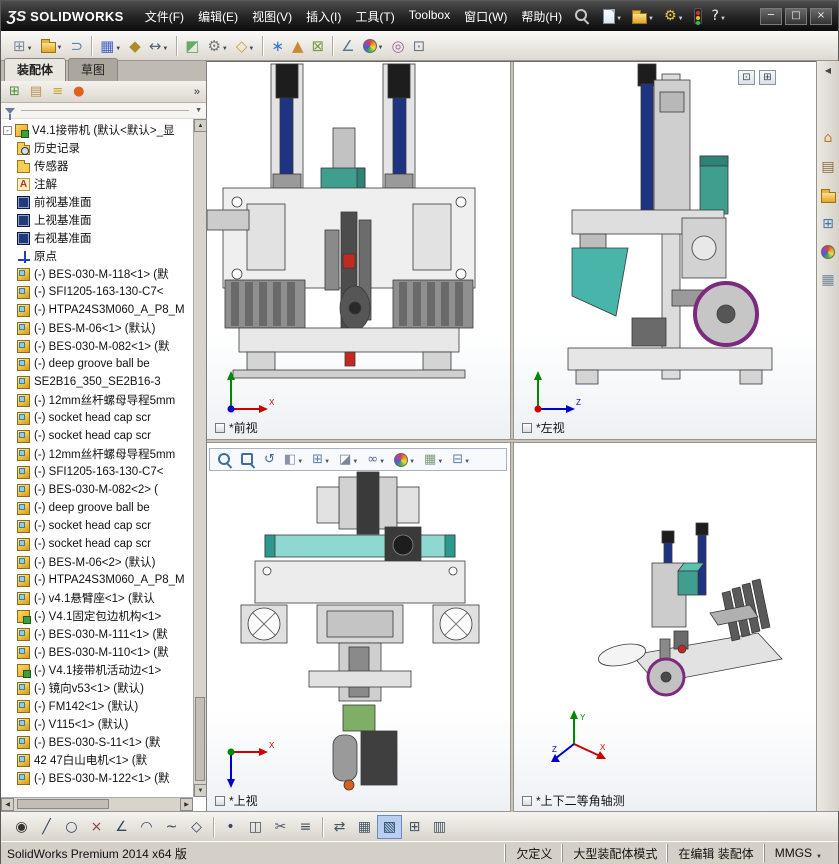 Image resolution: width=839 pixels, height=864 pixels. I want to click on polygon-button: ◇, so click(196, 827).